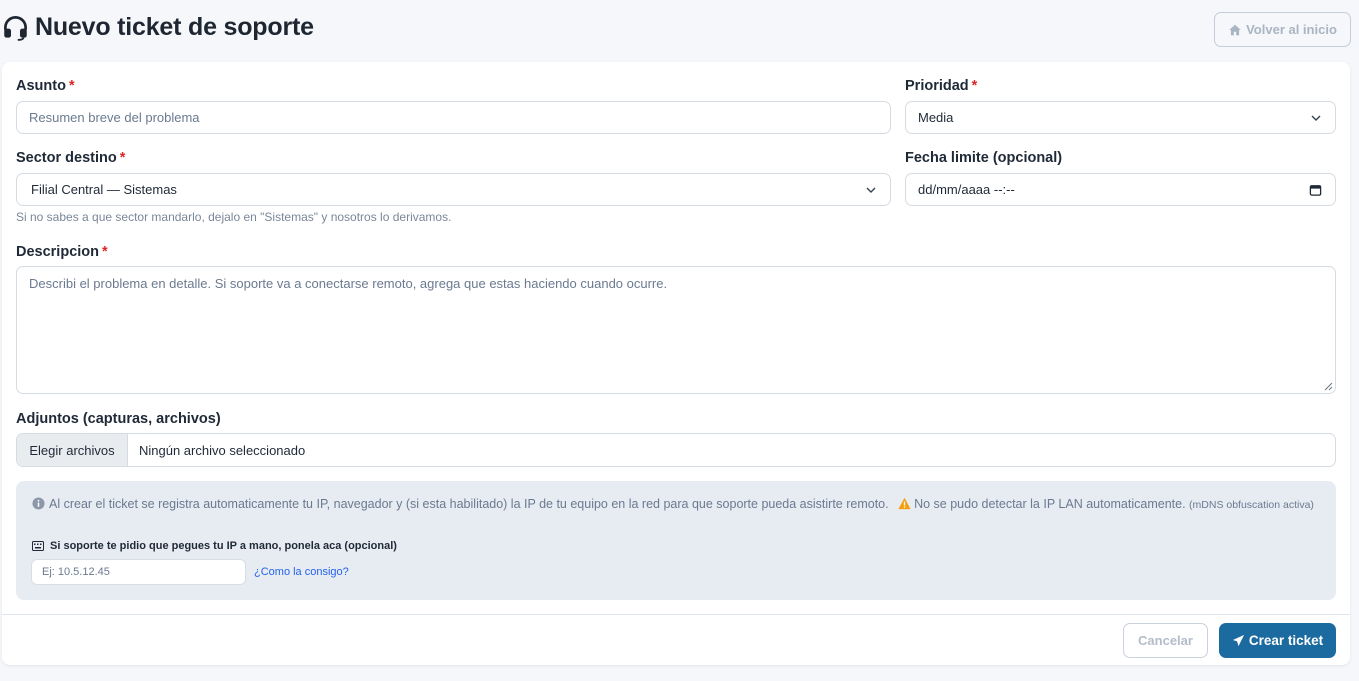 Image resolution: width=1359 pixels, height=681 pixels. I want to click on create-ticket-button: Crear ticket, so click(1277, 640).